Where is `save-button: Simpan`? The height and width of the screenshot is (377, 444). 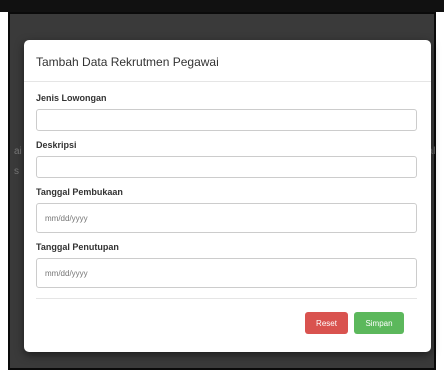 save-button: Simpan is located at coordinates (379, 323).